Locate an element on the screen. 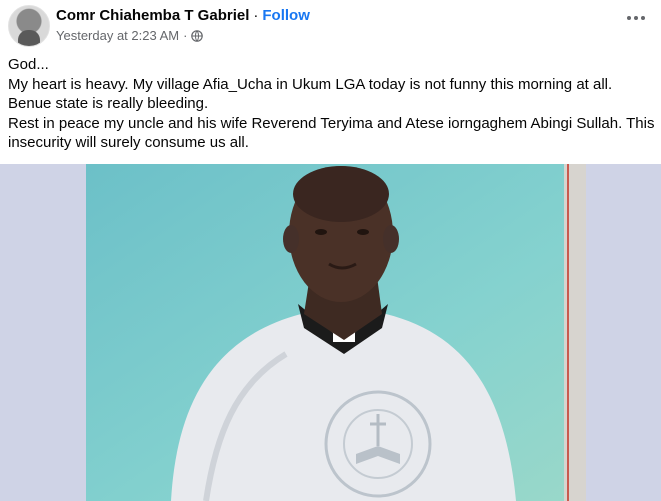 Image resolution: width=661 pixels, height=501 pixels. author-name: Comr Chiahemba T Gabriel is located at coordinates (152, 15).